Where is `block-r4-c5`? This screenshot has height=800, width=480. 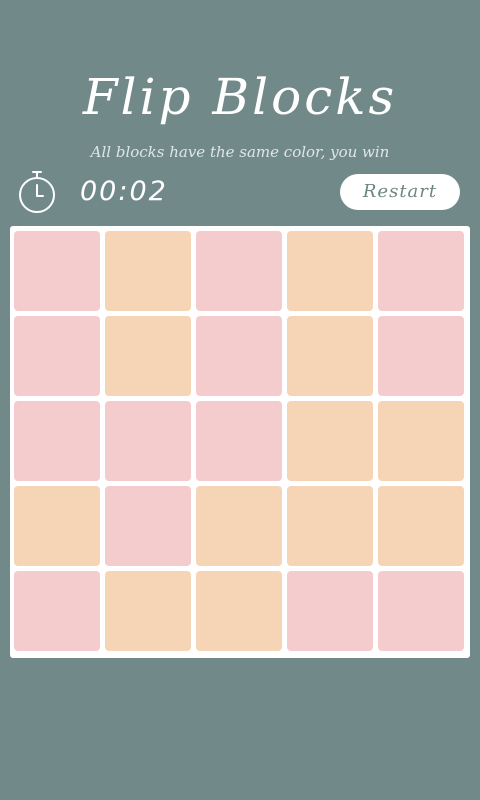
block-r4-c5 is located at coordinates (421, 526).